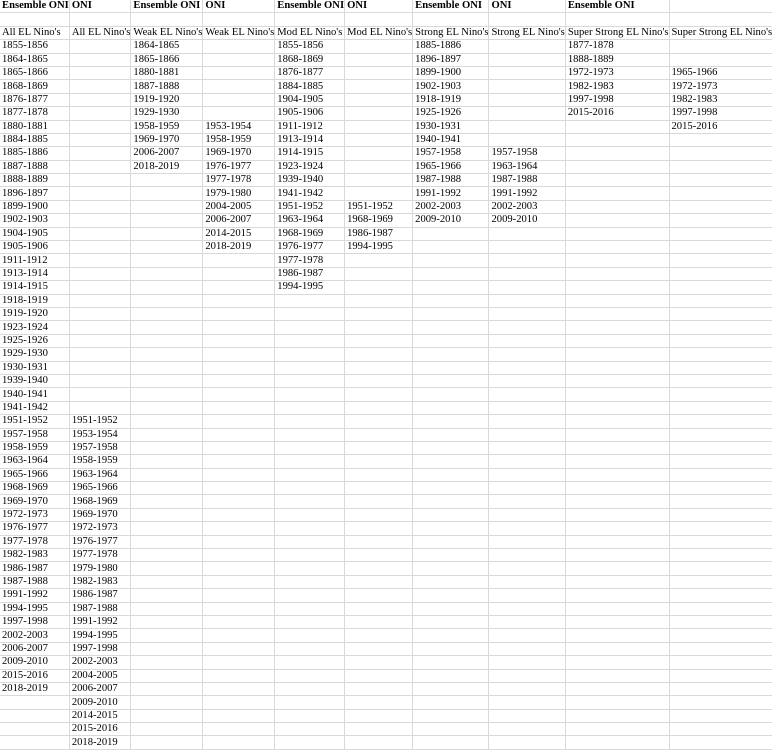 The image size is (772, 750). What do you see at coordinates (35, 113) in the screenshot?
I see `season-cell: 1877-1878` at bounding box center [35, 113].